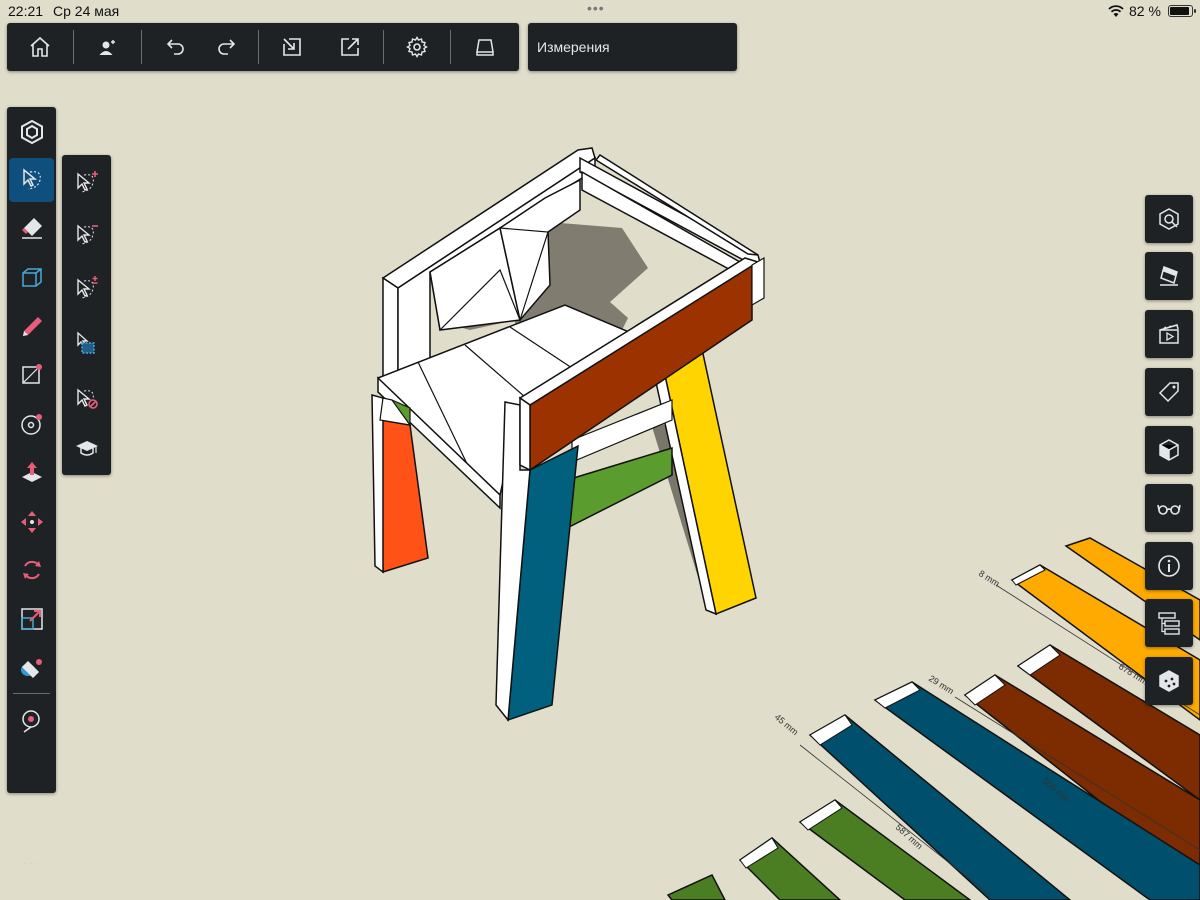 This screenshot has width=1200, height=900. Describe the element at coordinates (31, 864) in the screenshot. I see `more-tools-button: ···` at that location.